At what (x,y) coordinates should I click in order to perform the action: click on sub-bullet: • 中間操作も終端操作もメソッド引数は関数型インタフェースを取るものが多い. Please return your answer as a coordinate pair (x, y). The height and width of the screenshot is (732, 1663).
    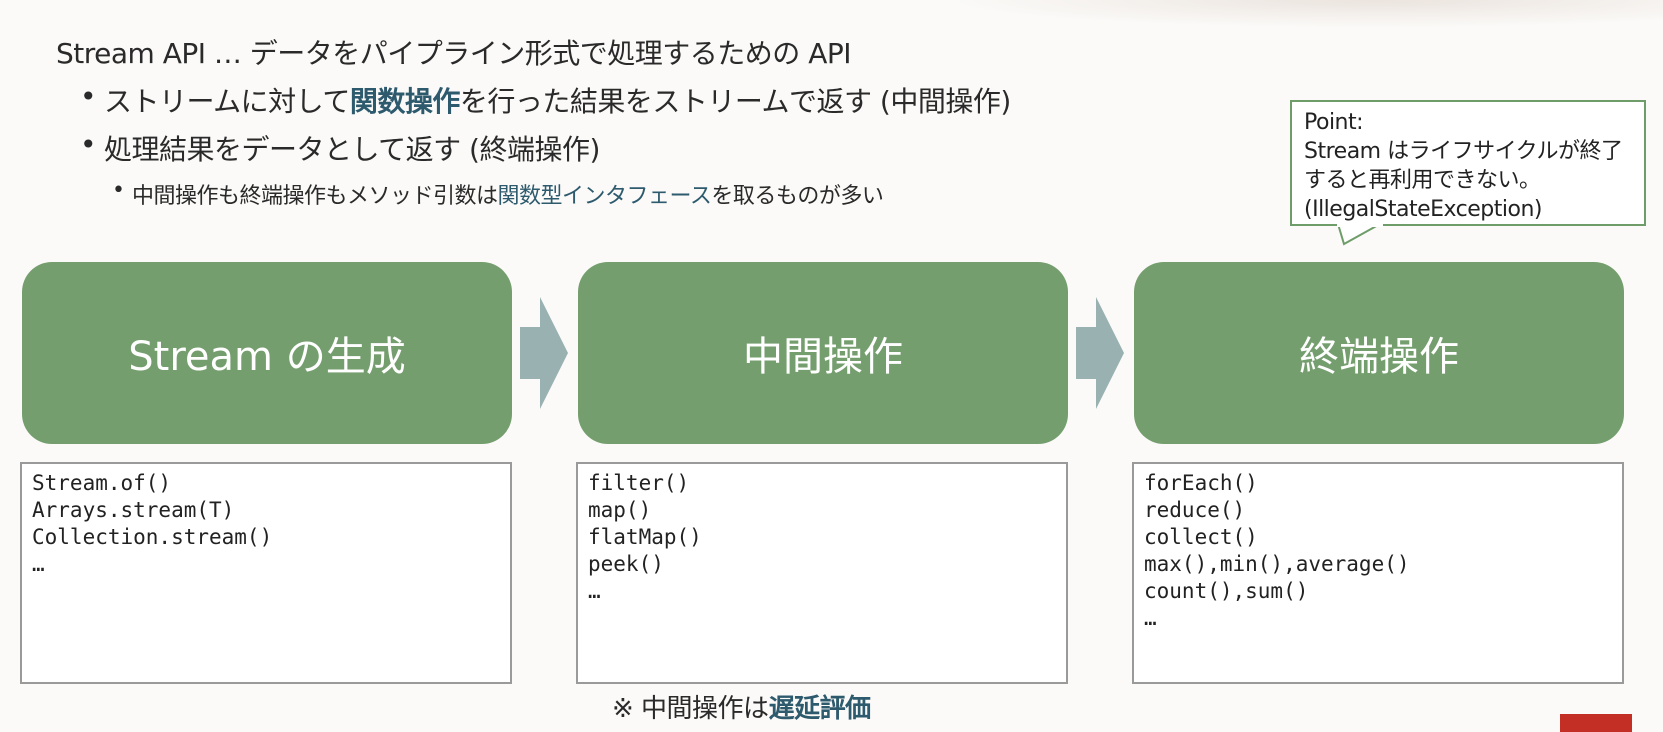
    Looking at the image, I should click on (498, 194).